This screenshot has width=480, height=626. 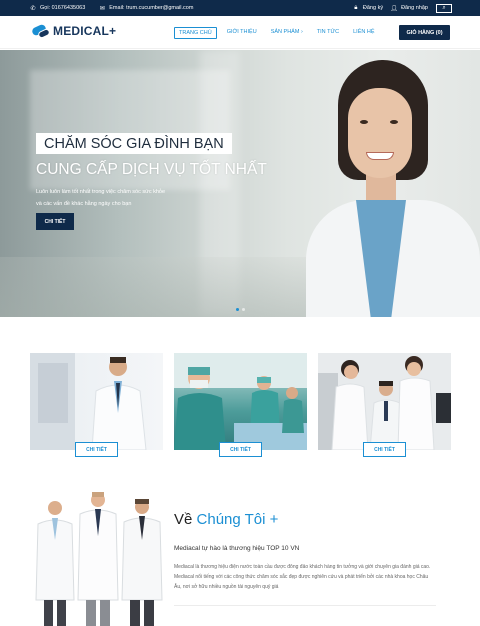 I want to click on logo: MEDICAL+, so click(x=73, y=31).